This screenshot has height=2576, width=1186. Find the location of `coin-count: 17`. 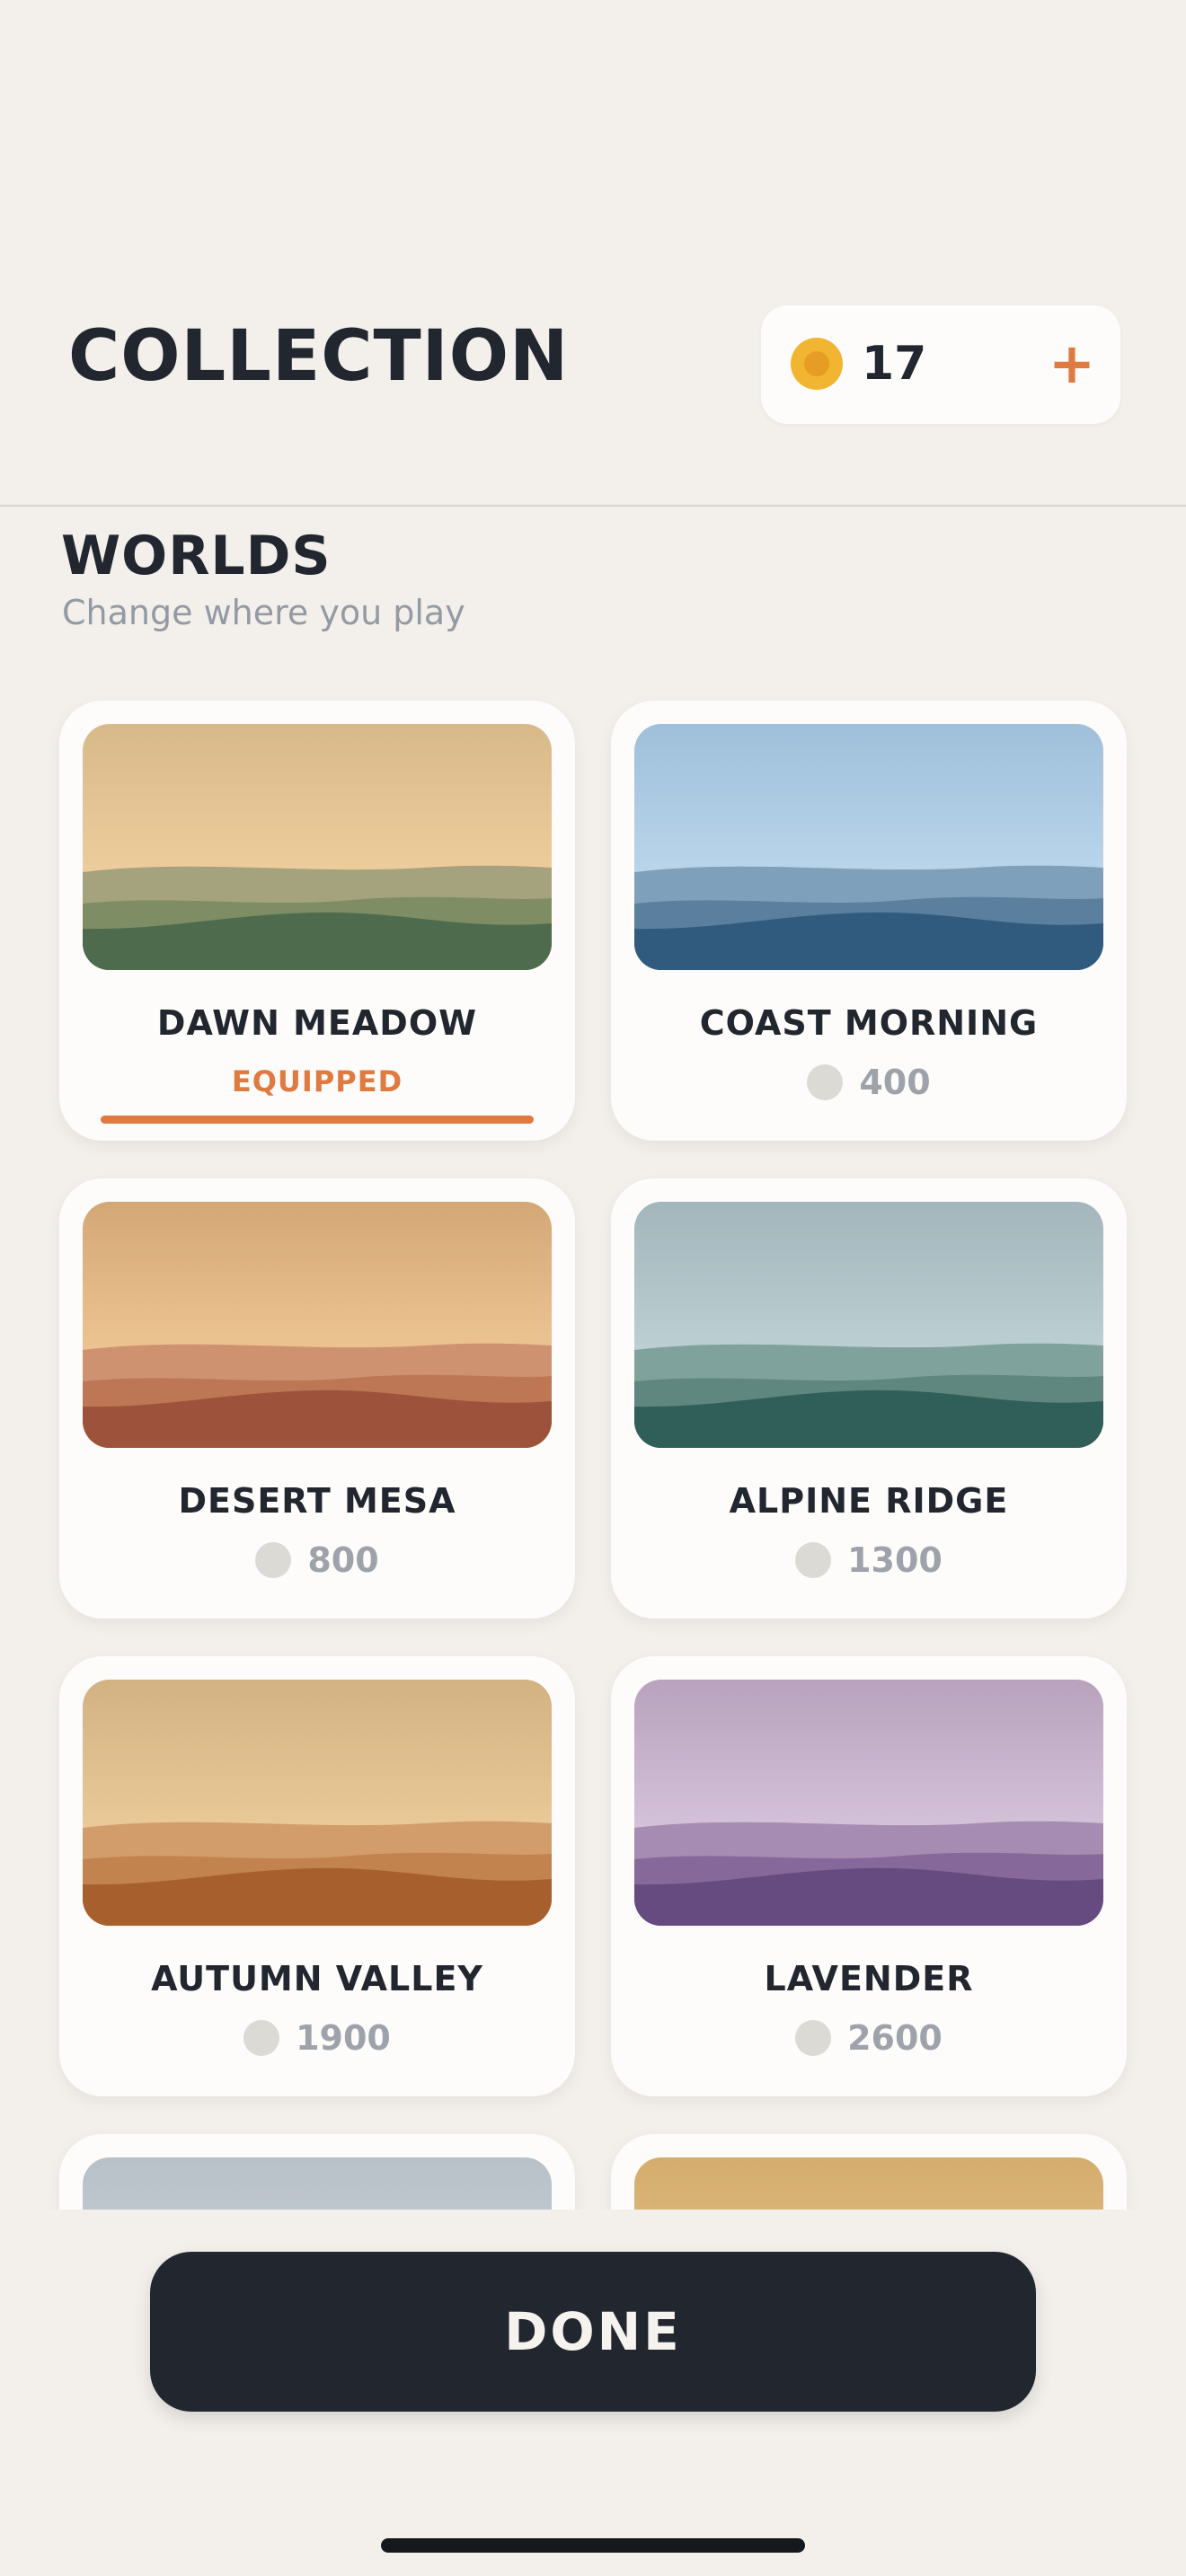

coin-count: 17 is located at coordinates (894, 364).